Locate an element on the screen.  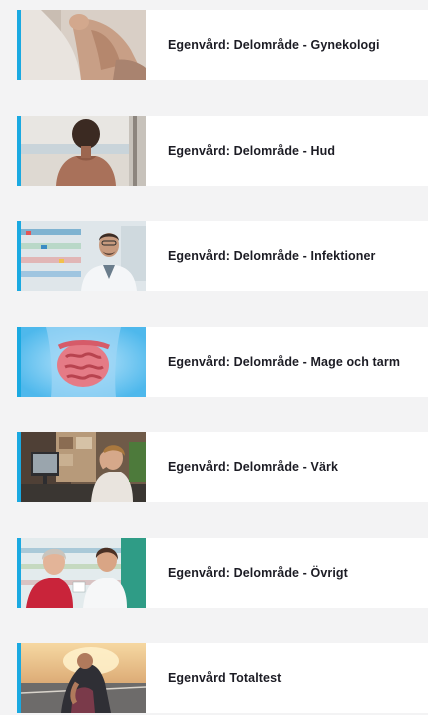
course-title: Egenvård: Delområde - Övrigt is located at coordinates (258, 573).